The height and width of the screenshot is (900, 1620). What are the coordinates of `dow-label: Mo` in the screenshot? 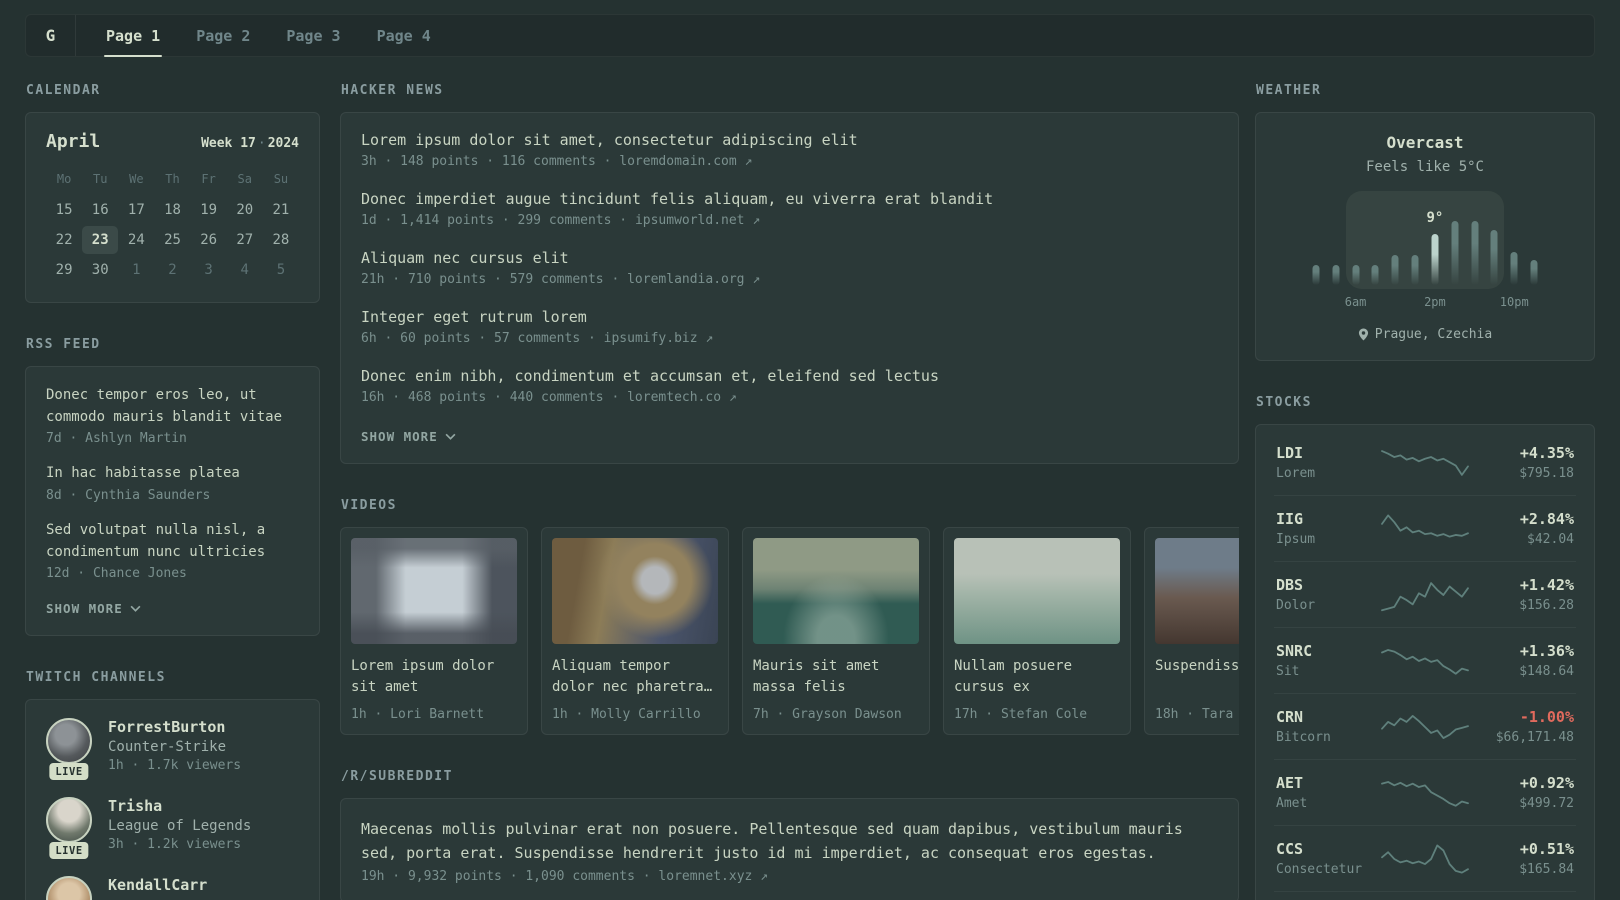 It's located at (64, 179).